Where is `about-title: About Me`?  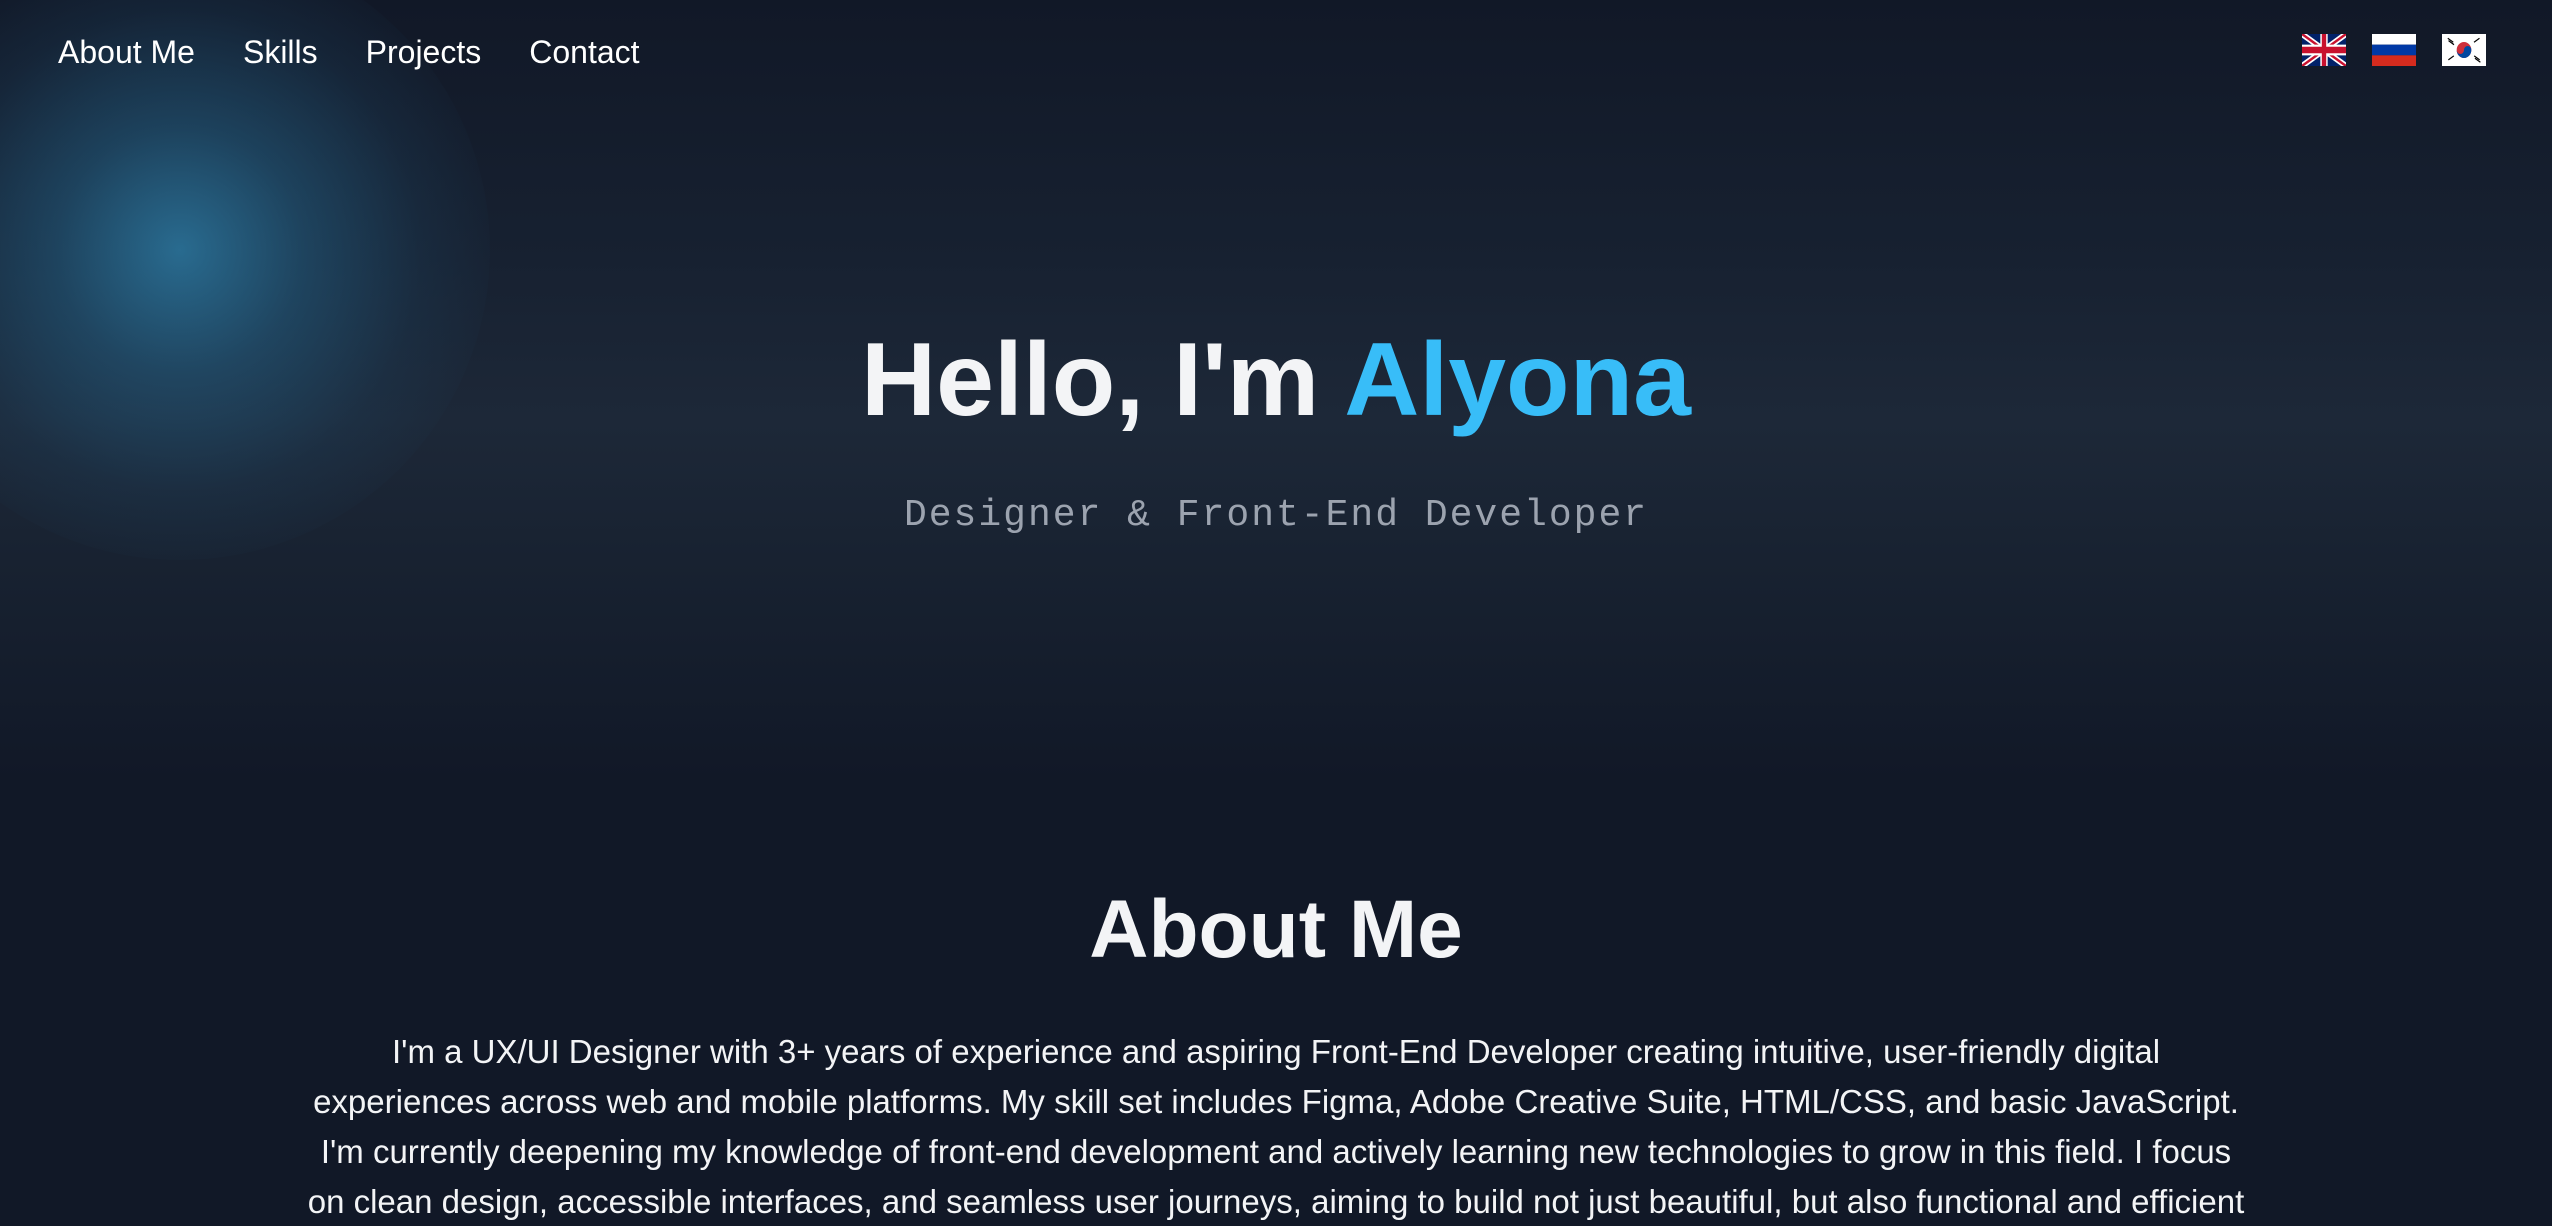
about-title: About Me is located at coordinates (1276, 929).